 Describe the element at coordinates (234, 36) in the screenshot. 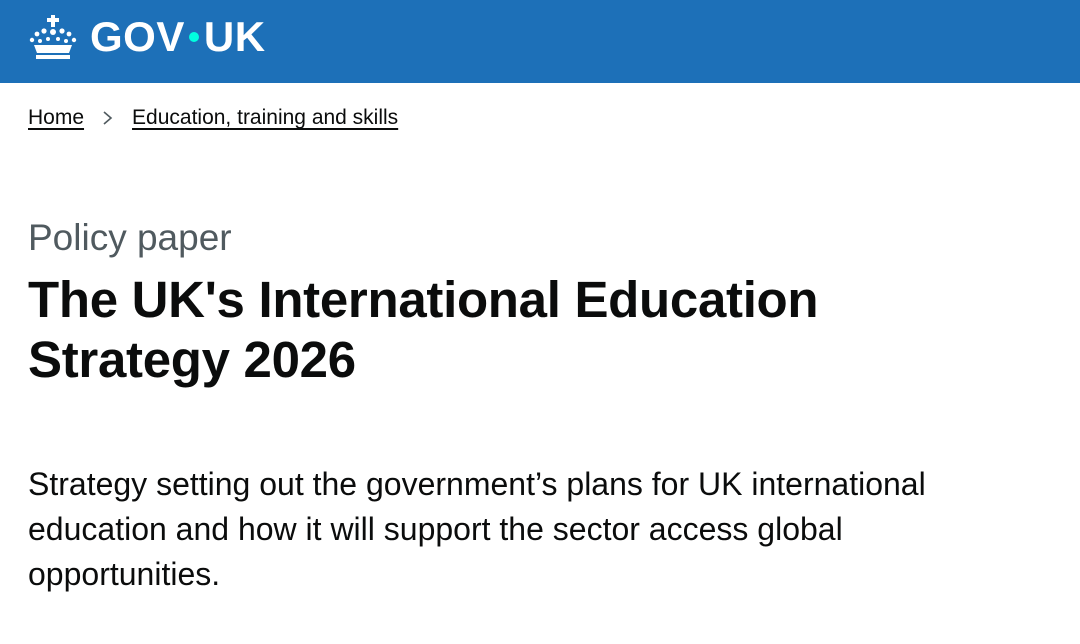

I see `brand-uk: UK` at that location.